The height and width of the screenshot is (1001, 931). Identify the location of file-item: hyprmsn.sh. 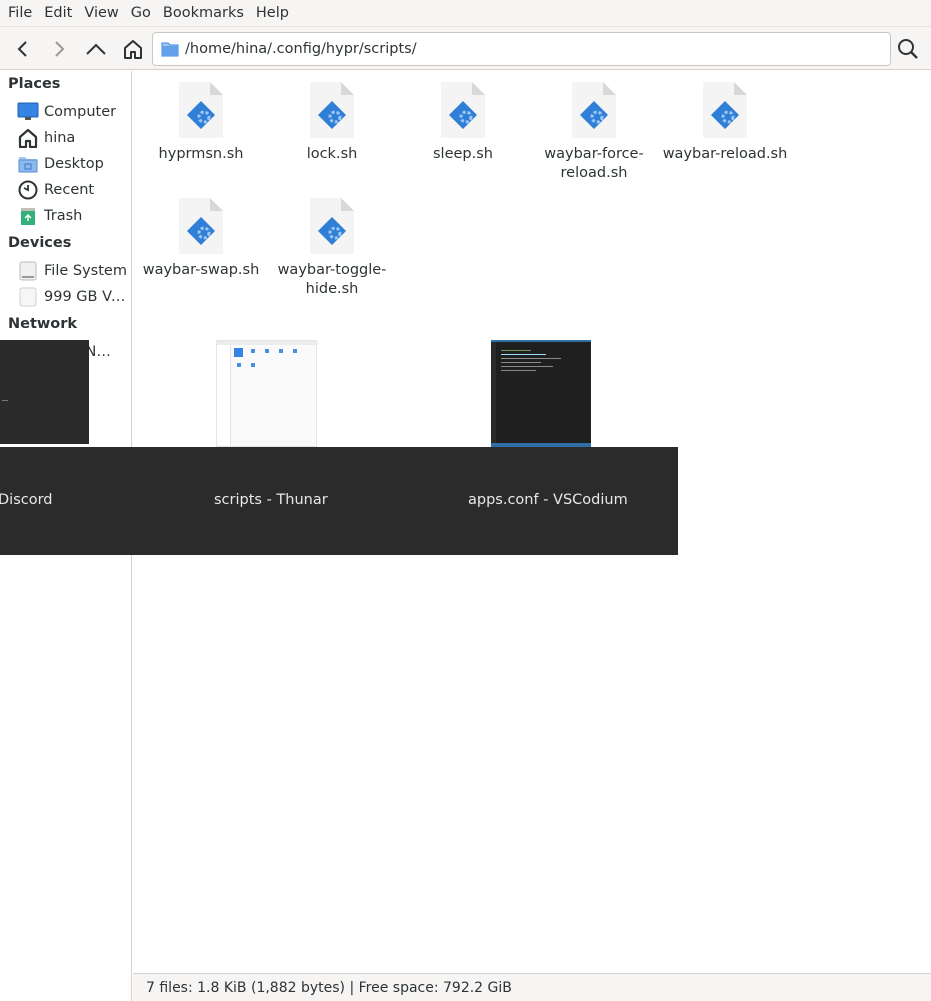
(201, 122).